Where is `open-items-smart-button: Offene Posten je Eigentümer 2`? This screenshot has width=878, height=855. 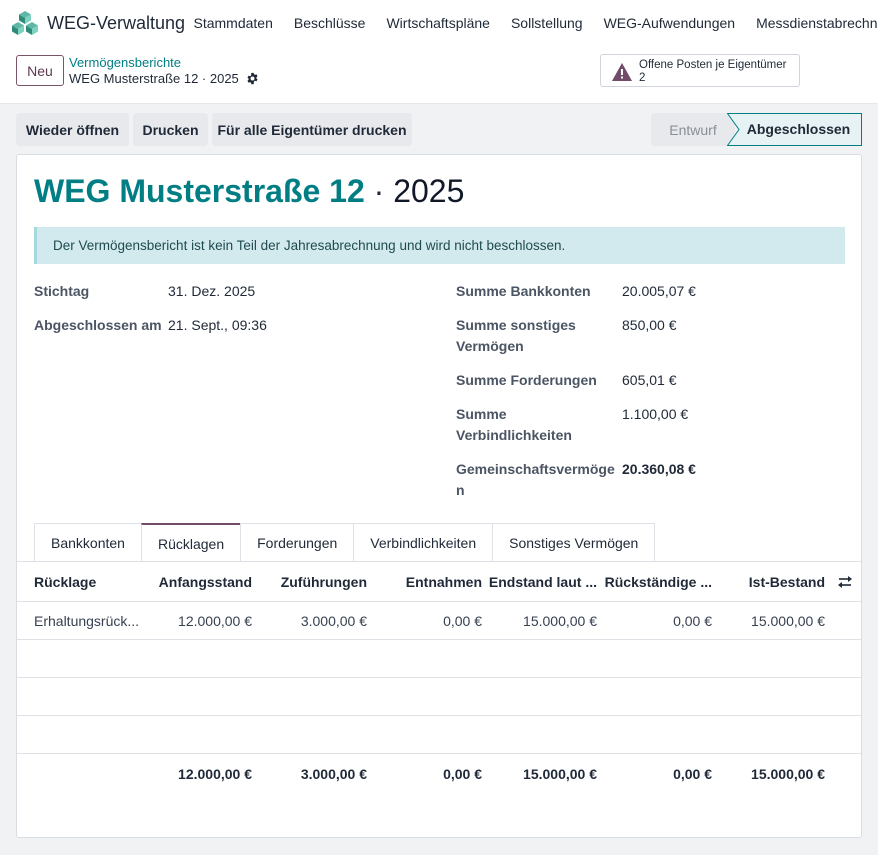
open-items-smart-button: Offene Posten je Eigentümer 2 is located at coordinates (700, 70).